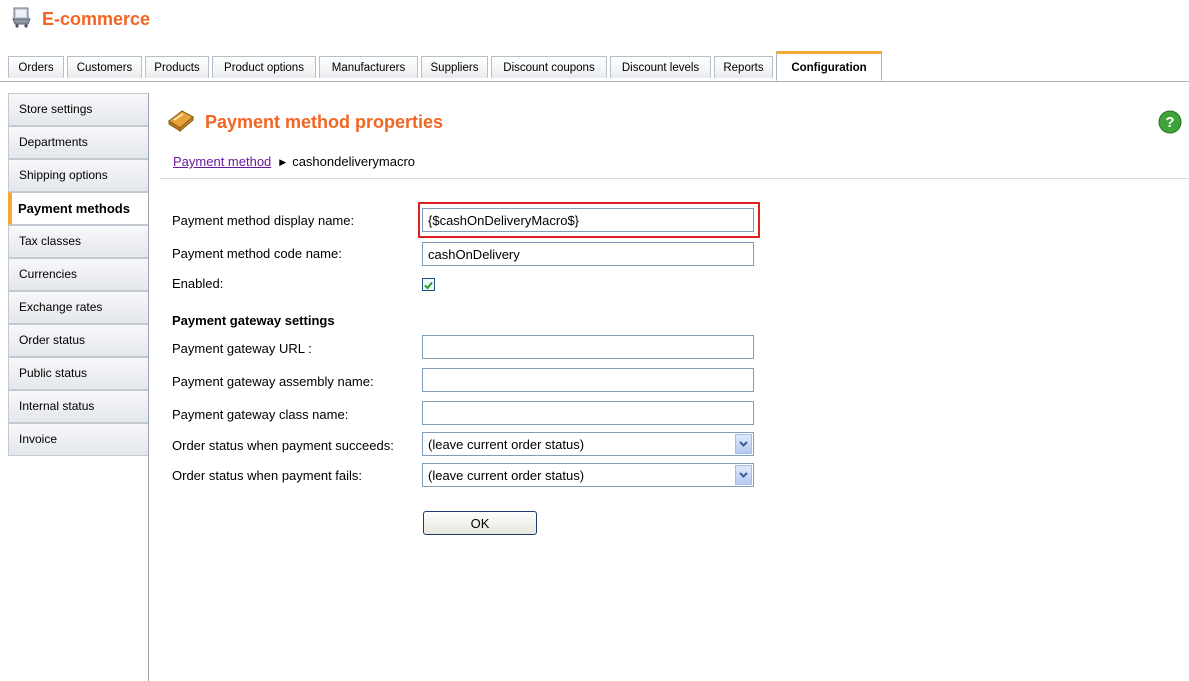  Describe the element at coordinates (181, 121) in the screenshot. I see `payment-icon` at that location.